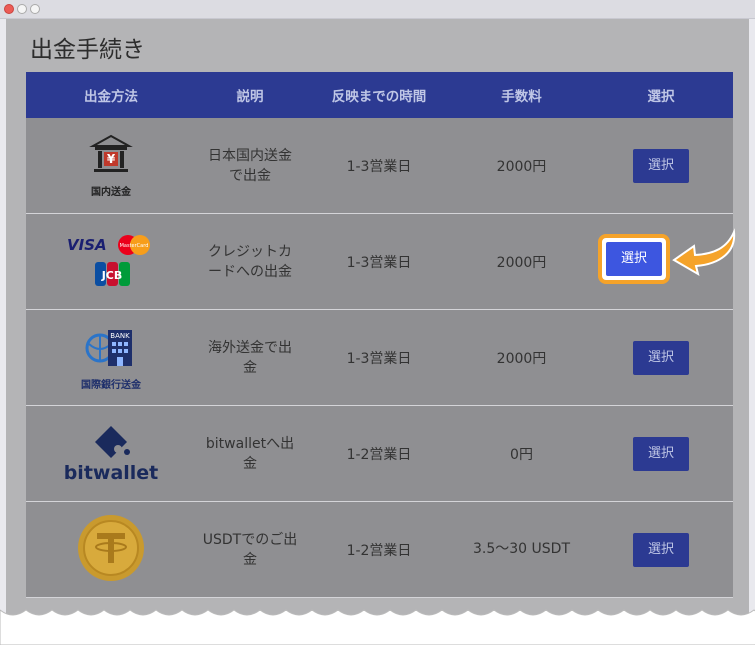 The image size is (755, 645). I want to click on table-row: bitwallet bitwalletへ出金 1-2営業日 0円 選択, so click(379, 453).